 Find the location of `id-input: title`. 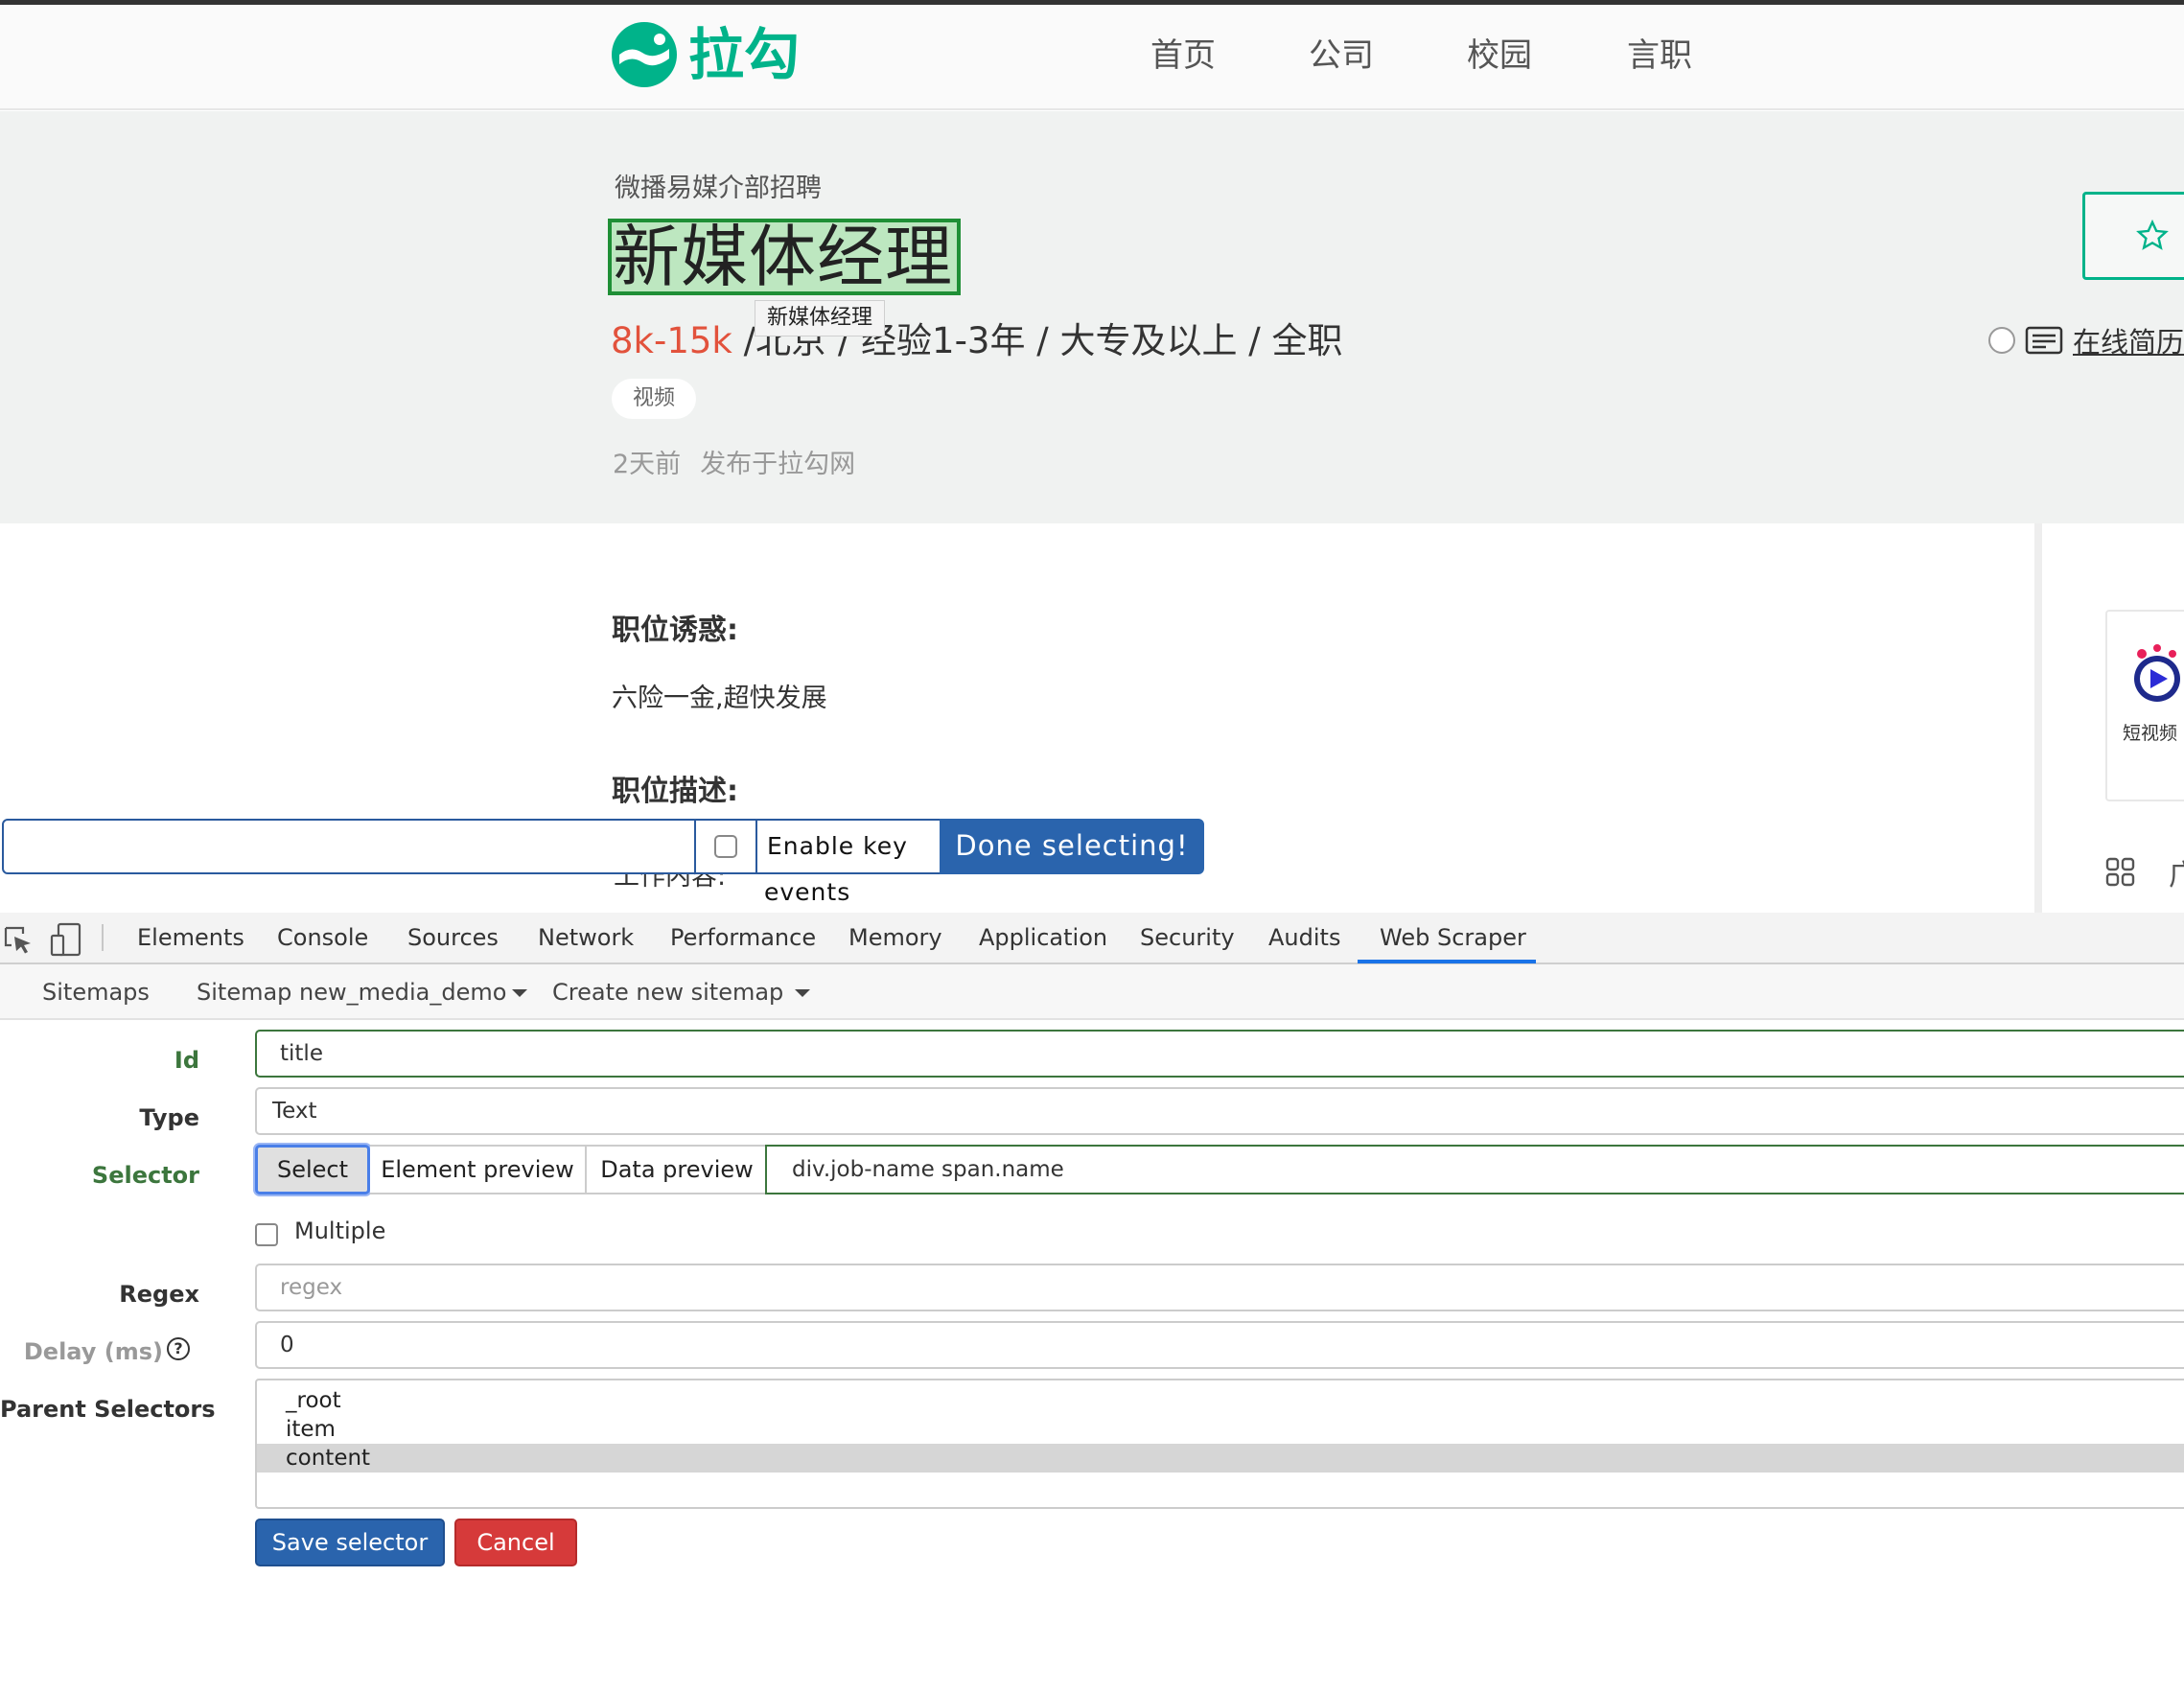

id-input: title is located at coordinates (1219, 1054).